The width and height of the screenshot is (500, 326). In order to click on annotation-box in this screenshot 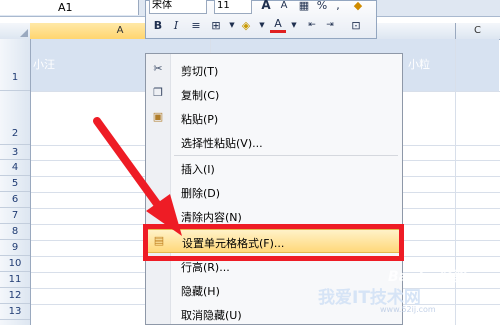, I will do `click(273, 242)`.